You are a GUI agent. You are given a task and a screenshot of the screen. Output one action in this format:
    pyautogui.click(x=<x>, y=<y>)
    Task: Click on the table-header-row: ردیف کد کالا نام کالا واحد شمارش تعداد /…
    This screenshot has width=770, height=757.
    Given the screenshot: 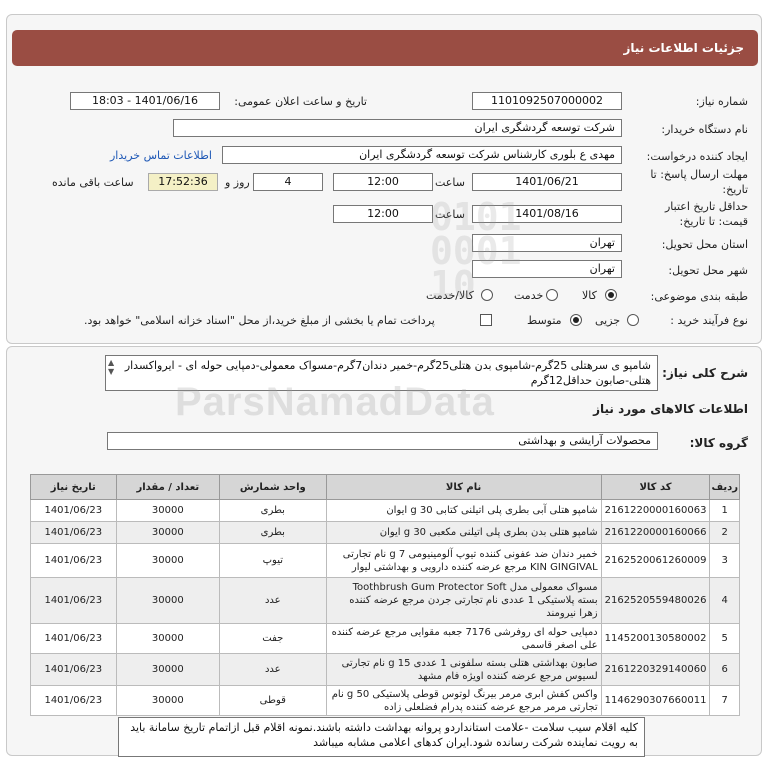 What is the action you would take?
    pyautogui.click(x=385, y=487)
    